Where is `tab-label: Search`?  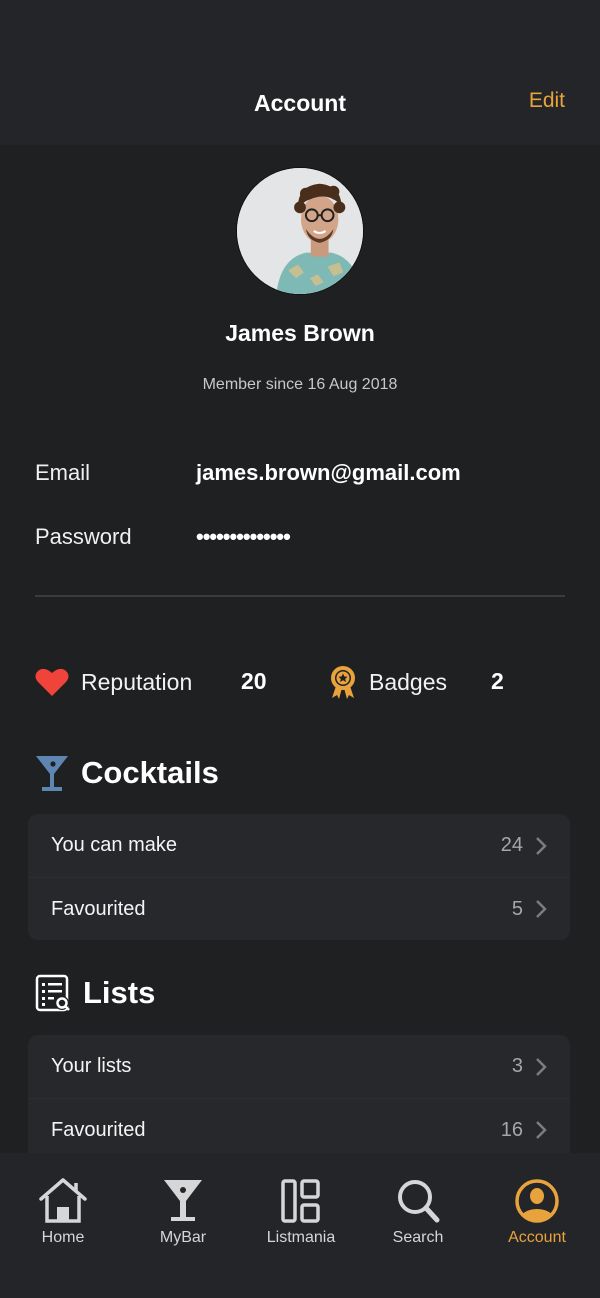
tab-label: Search is located at coordinates (418, 1237).